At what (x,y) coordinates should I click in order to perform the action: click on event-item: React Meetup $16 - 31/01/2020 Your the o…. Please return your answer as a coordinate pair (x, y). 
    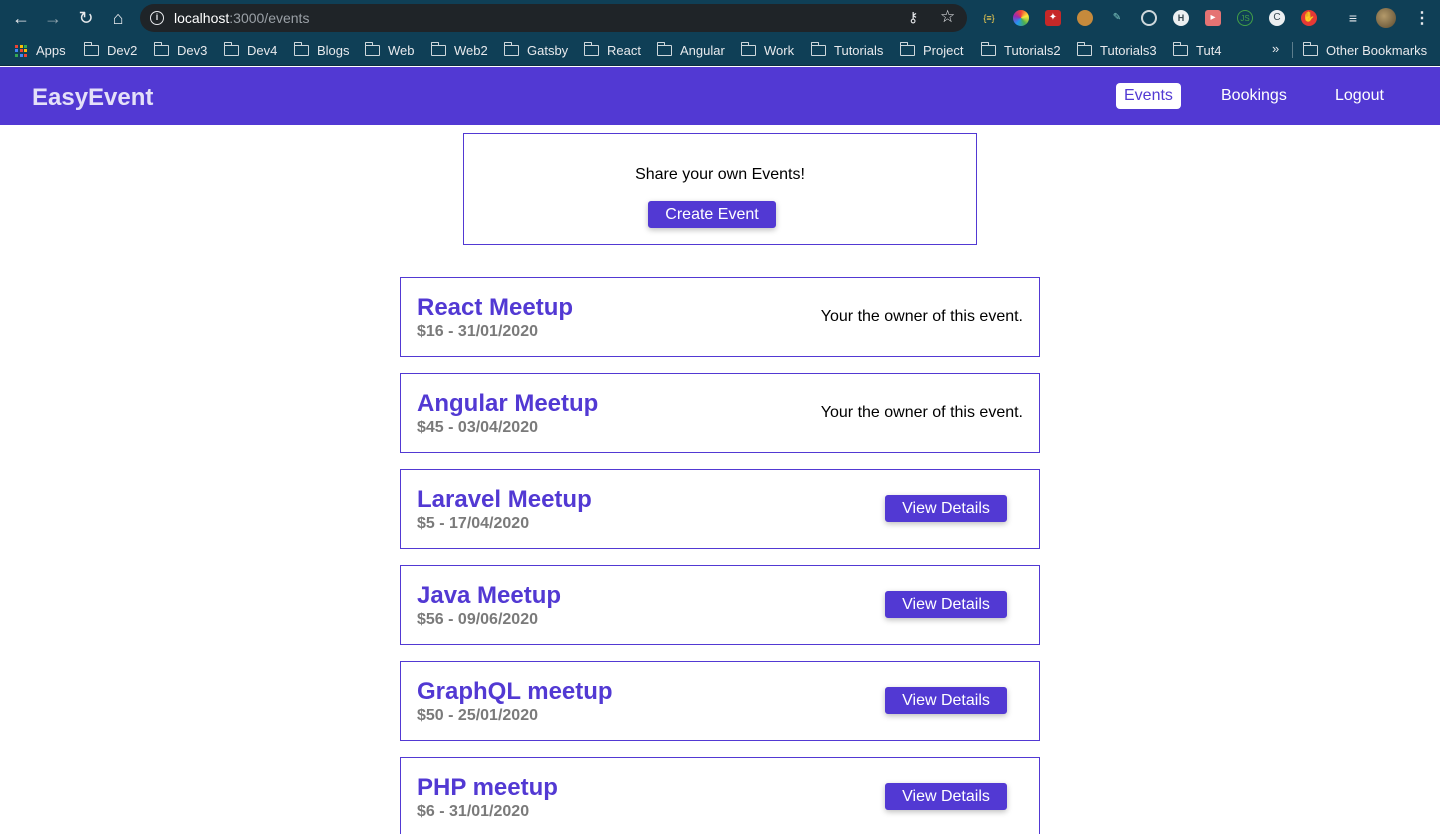
    Looking at the image, I should click on (720, 317).